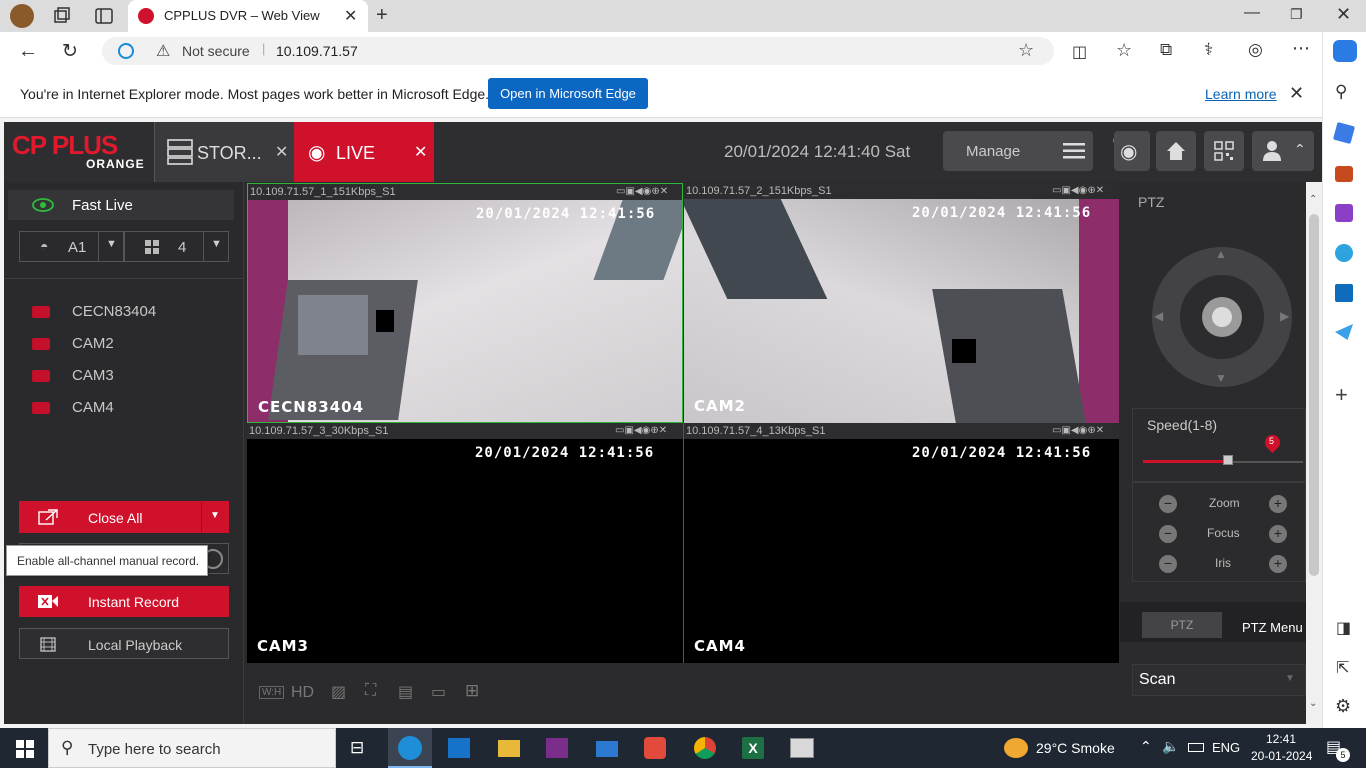 Image resolution: width=1366 pixels, height=768 pixels. Describe the element at coordinates (1252, 13) in the screenshot. I see `minimize-button: —` at that location.